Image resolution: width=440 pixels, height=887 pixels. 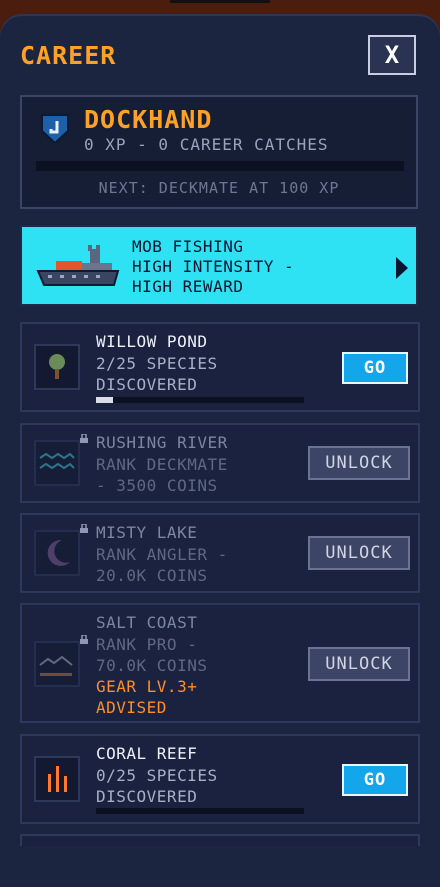 What do you see at coordinates (157, 485) in the screenshot?
I see `unlock-requirement-cost: - 3500 COINS` at bounding box center [157, 485].